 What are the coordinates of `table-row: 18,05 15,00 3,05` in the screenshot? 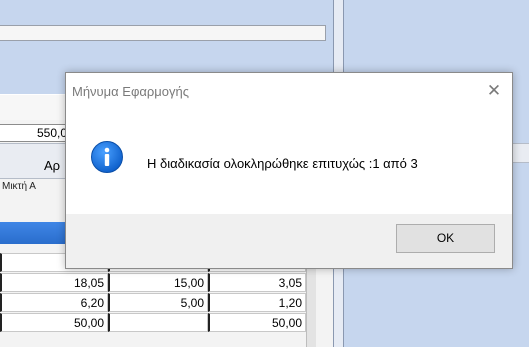 It's located at (158, 282).